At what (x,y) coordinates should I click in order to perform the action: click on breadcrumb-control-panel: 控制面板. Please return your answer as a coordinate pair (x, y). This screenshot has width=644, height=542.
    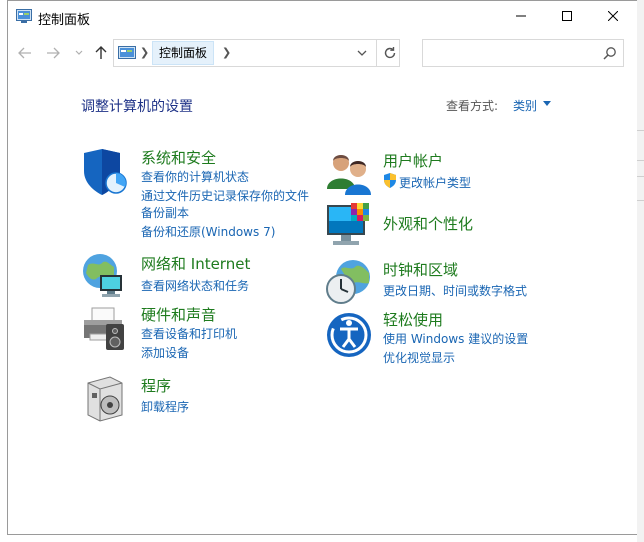
    Looking at the image, I should click on (183, 53).